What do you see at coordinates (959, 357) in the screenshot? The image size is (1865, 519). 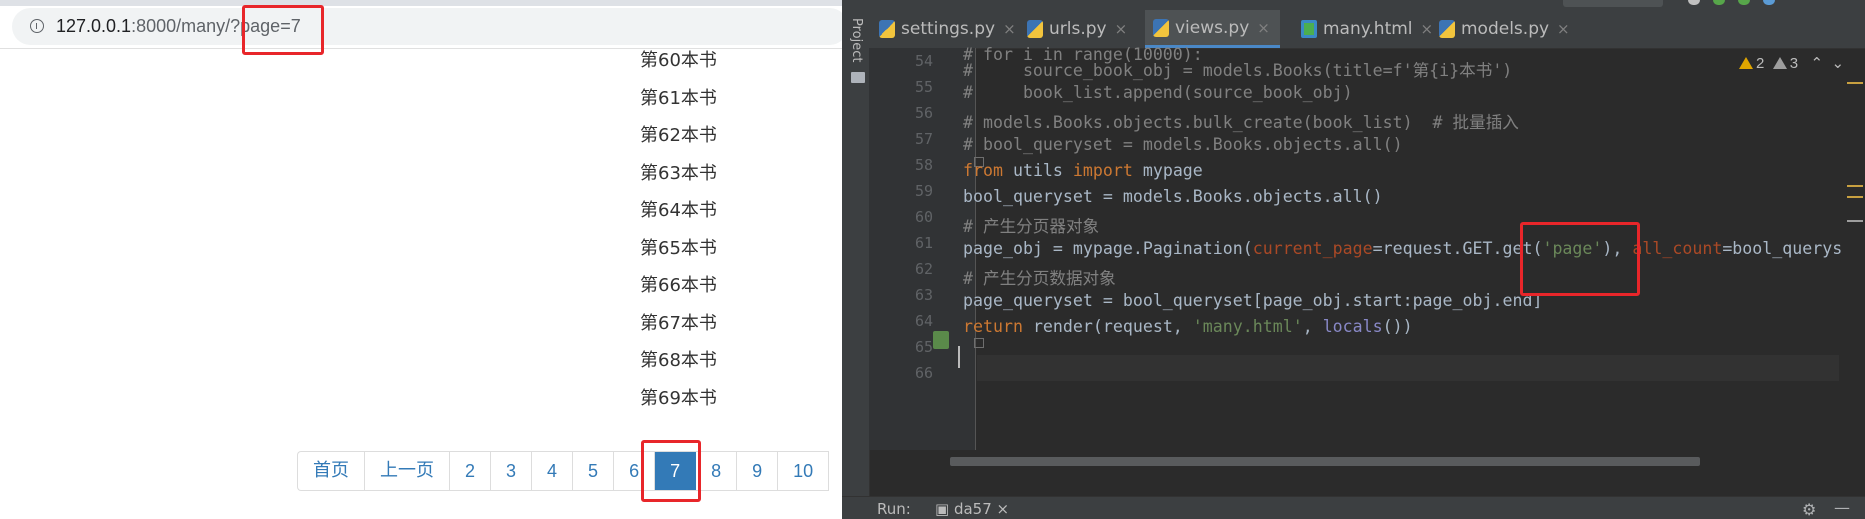 I see `text-caret` at bounding box center [959, 357].